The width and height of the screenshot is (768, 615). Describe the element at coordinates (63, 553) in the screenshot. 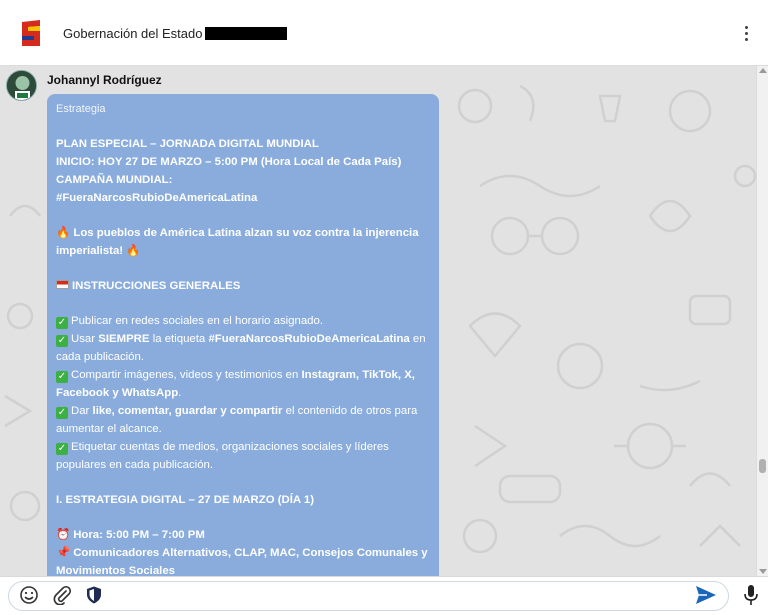

I see `pin-icon: 📌` at that location.